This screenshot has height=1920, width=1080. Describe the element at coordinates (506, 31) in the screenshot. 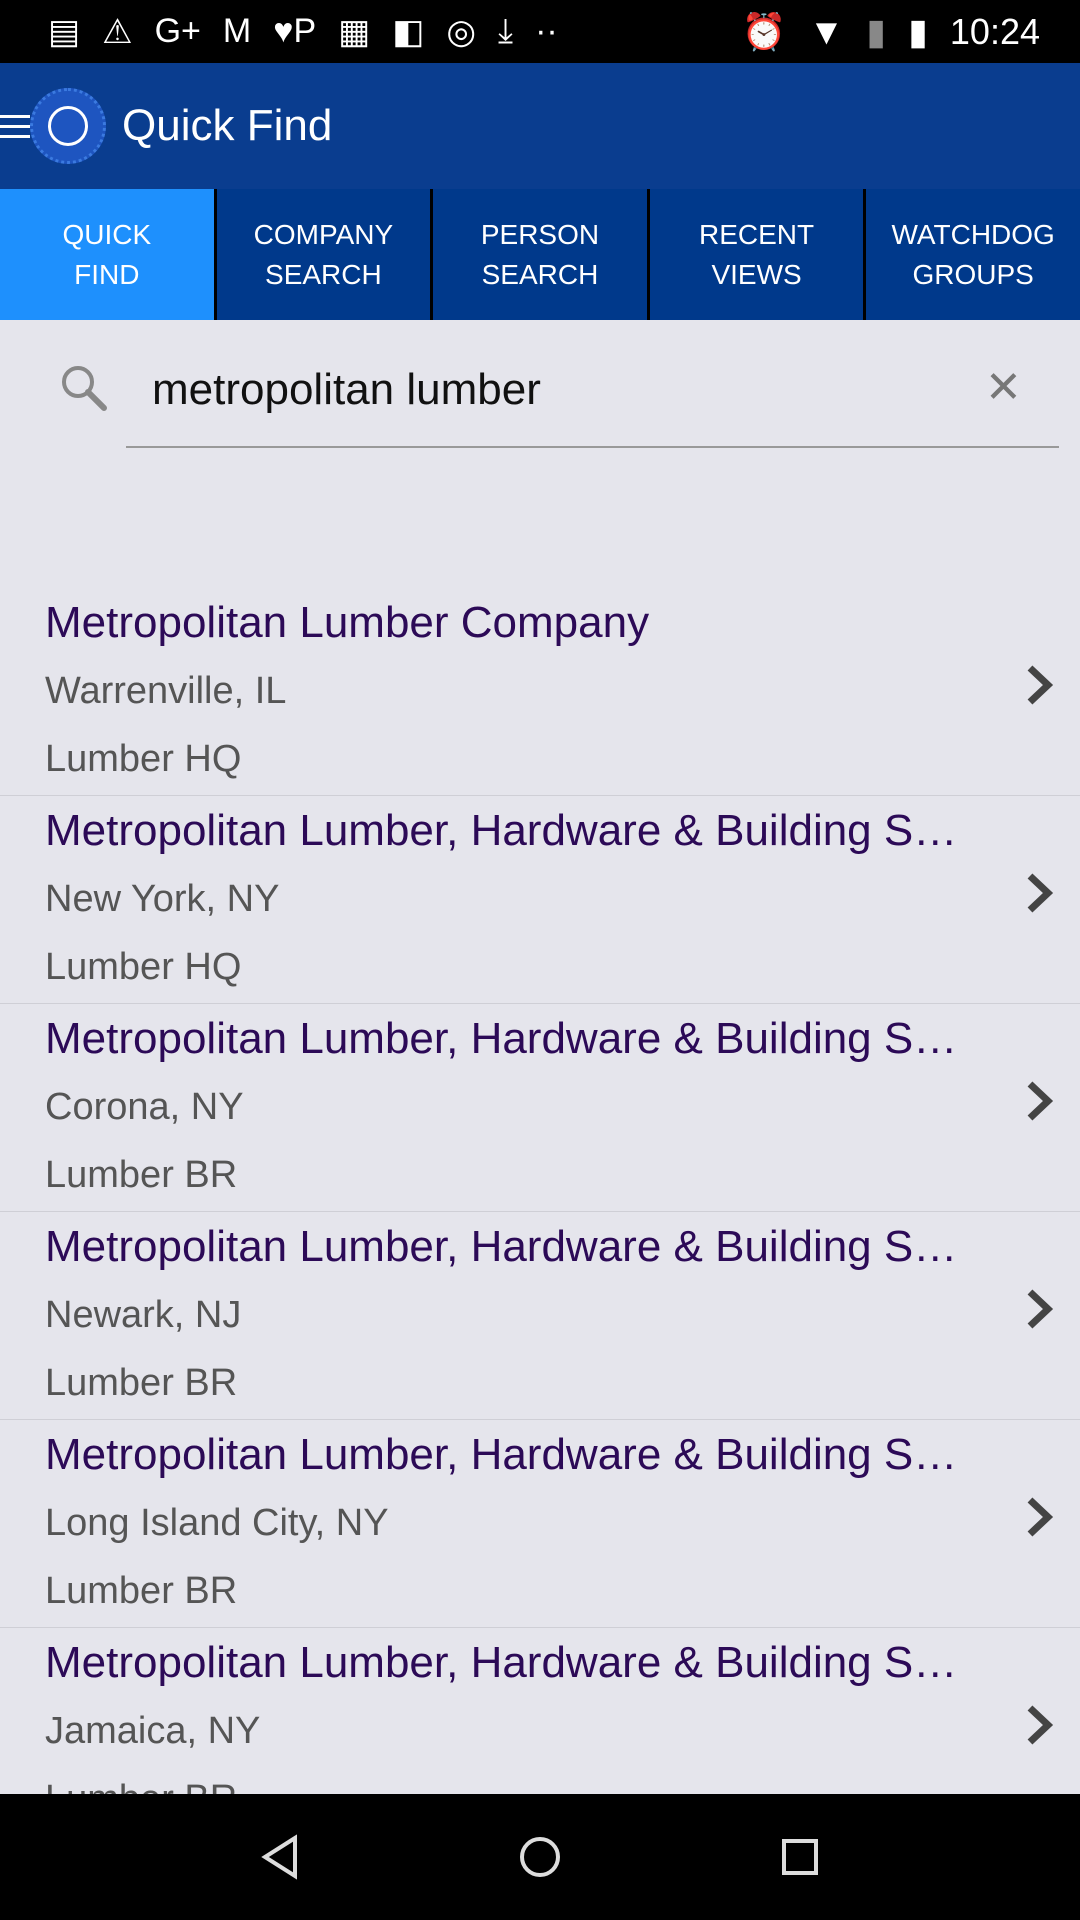

I see `download-icon: ⤓` at that location.